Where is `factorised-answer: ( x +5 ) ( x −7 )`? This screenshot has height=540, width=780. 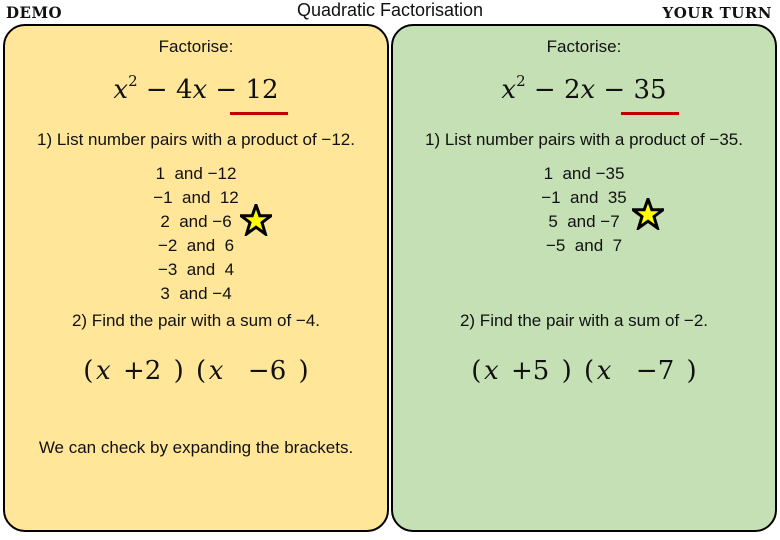 factorised-answer: ( x +5 ) ( x −7 ) is located at coordinates (584, 371).